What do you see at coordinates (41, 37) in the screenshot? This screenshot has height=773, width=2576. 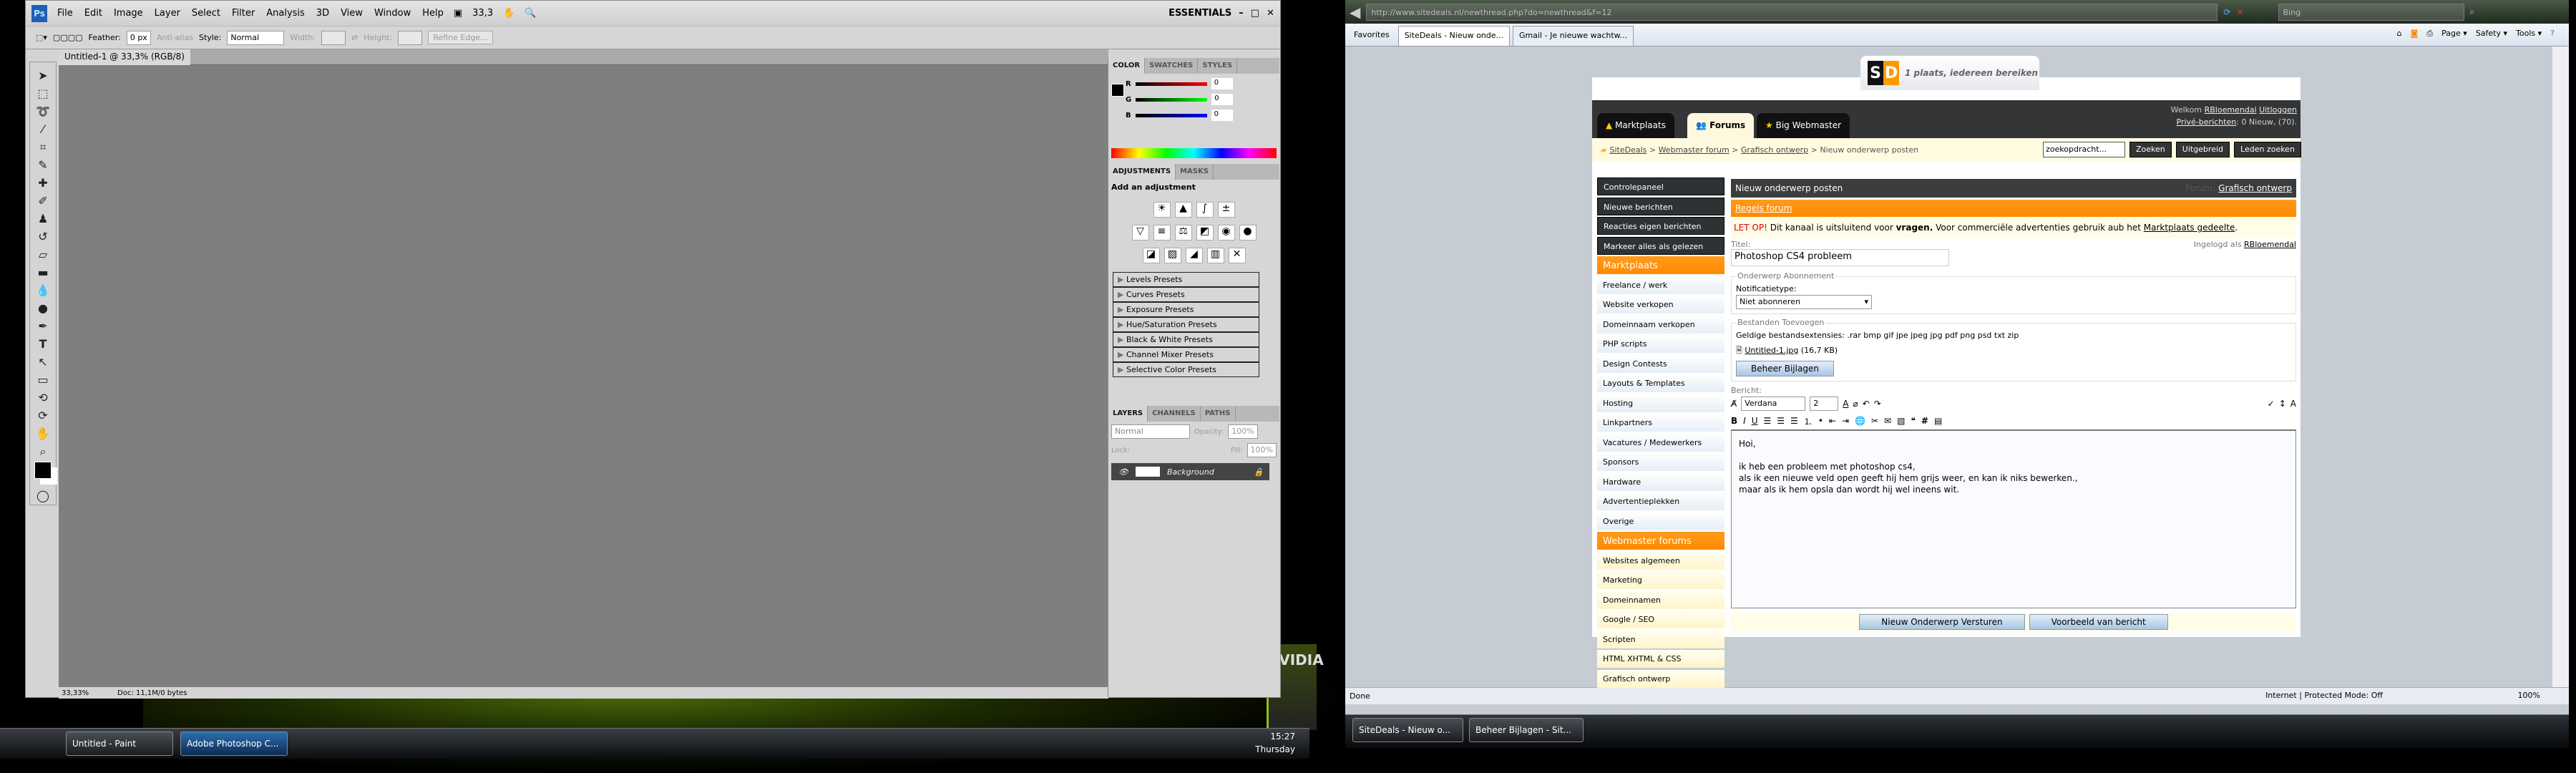 I see `marquee-tool-icon: ⬚▾` at bounding box center [41, 37].